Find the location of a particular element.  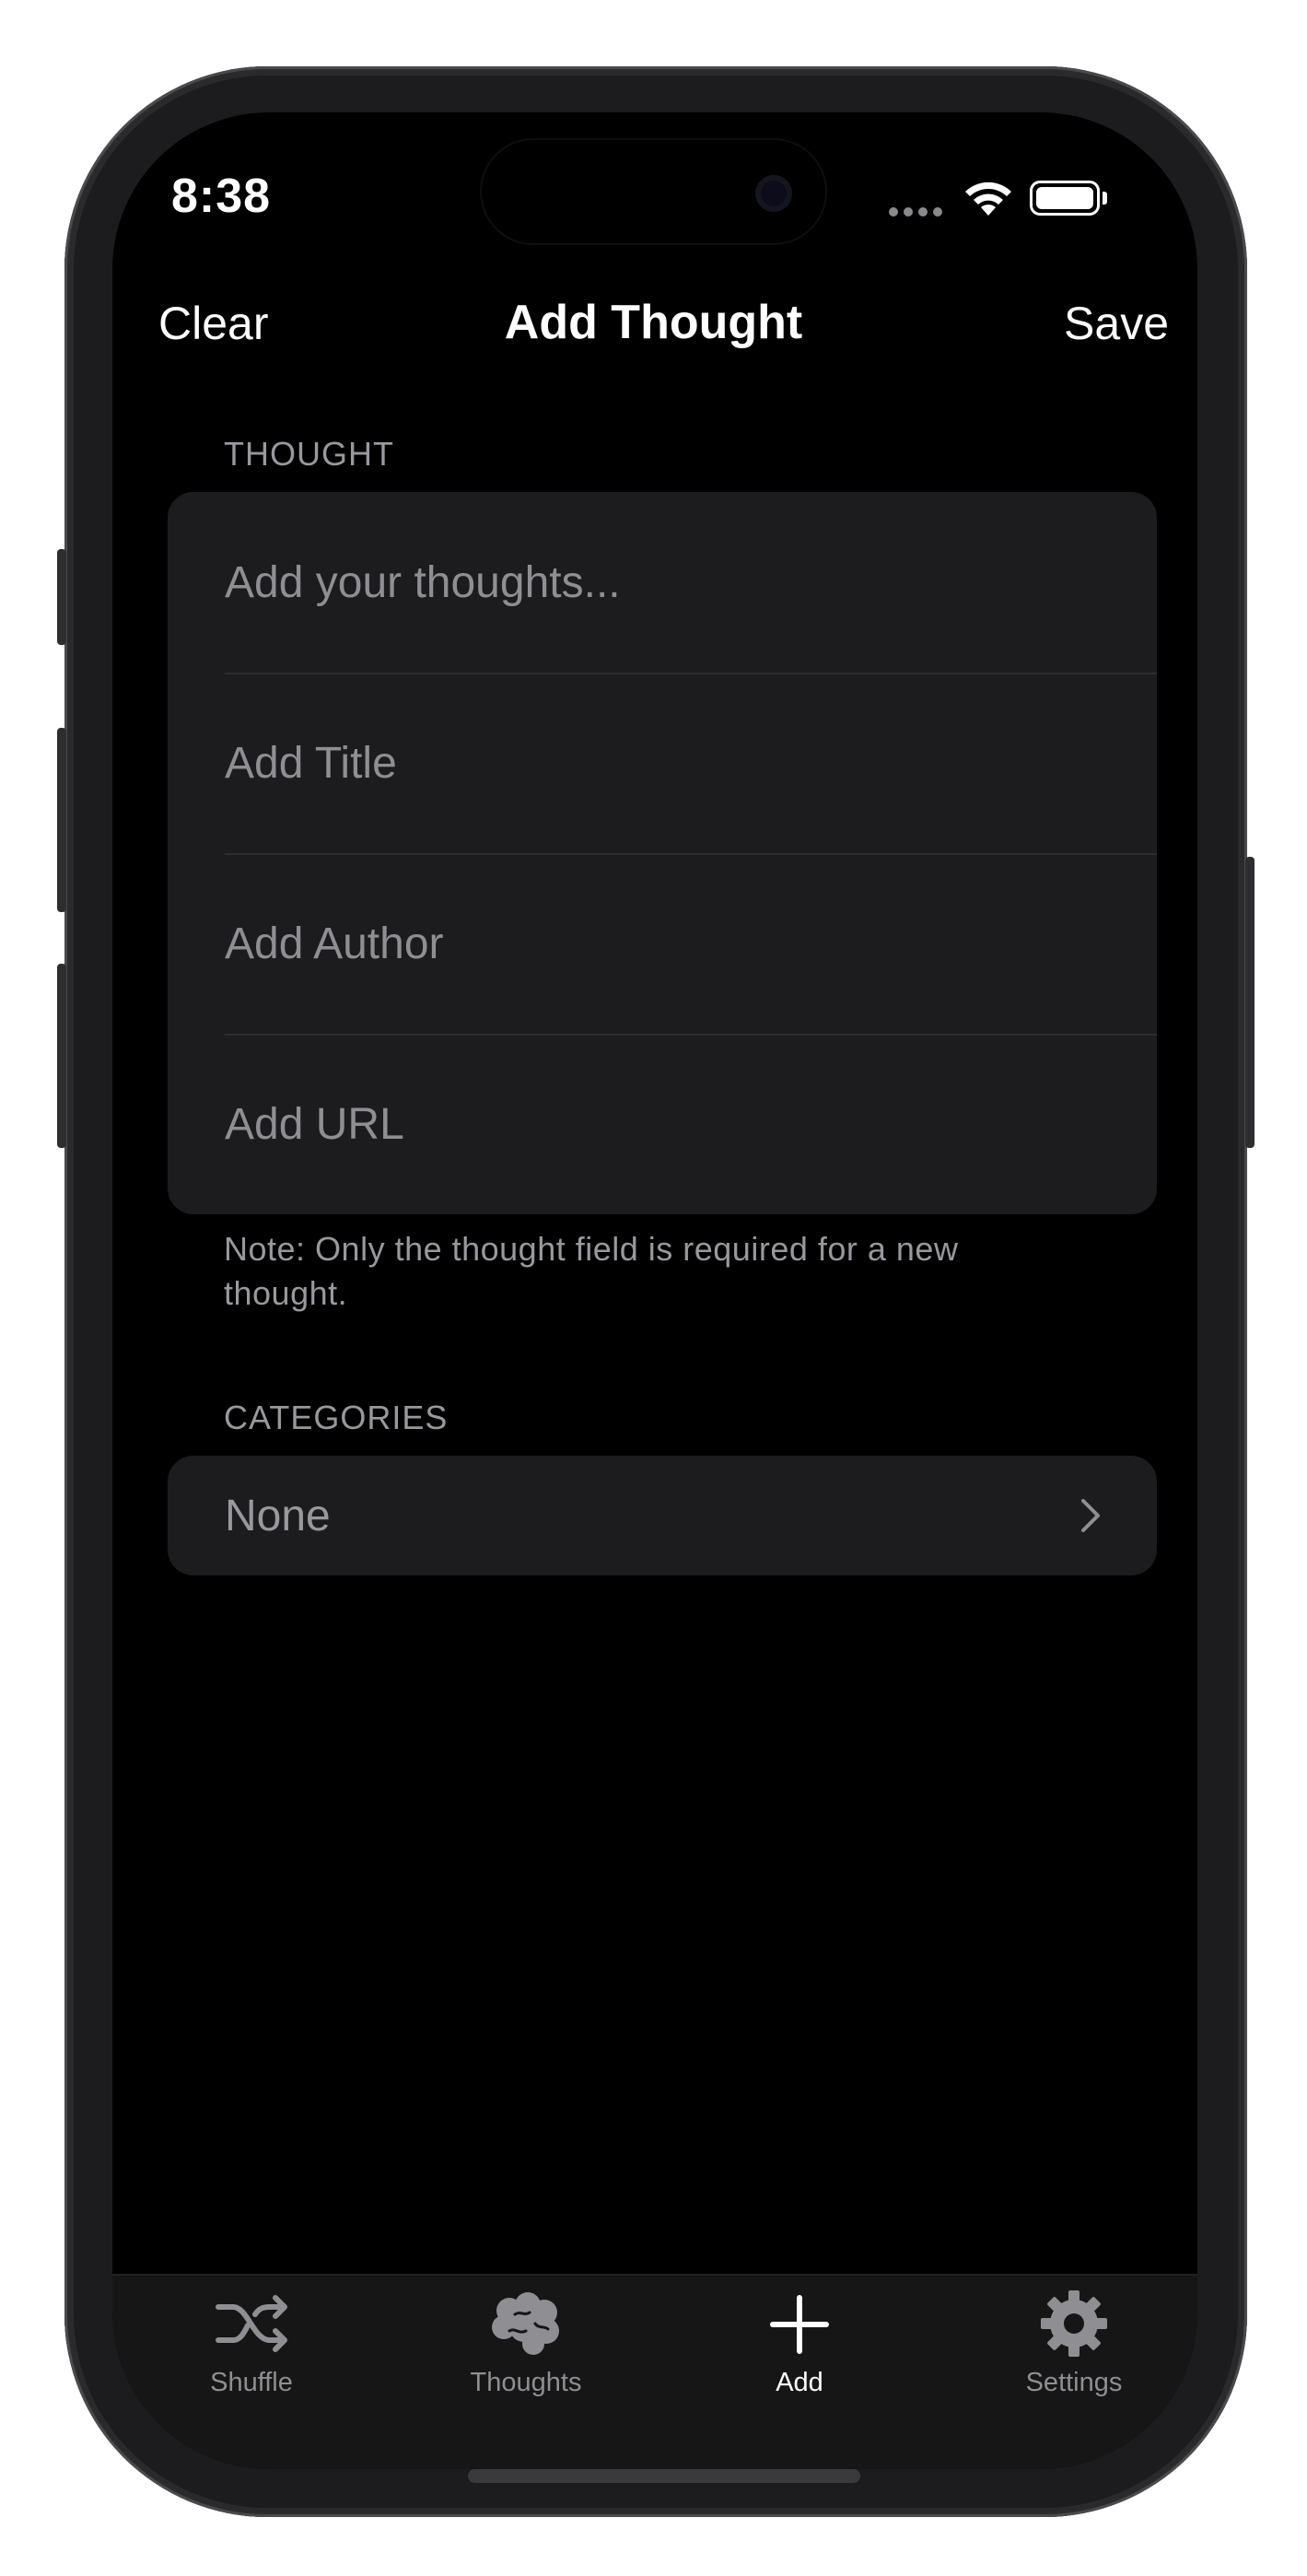

wifi-icon is located at coordinates (988, 198).